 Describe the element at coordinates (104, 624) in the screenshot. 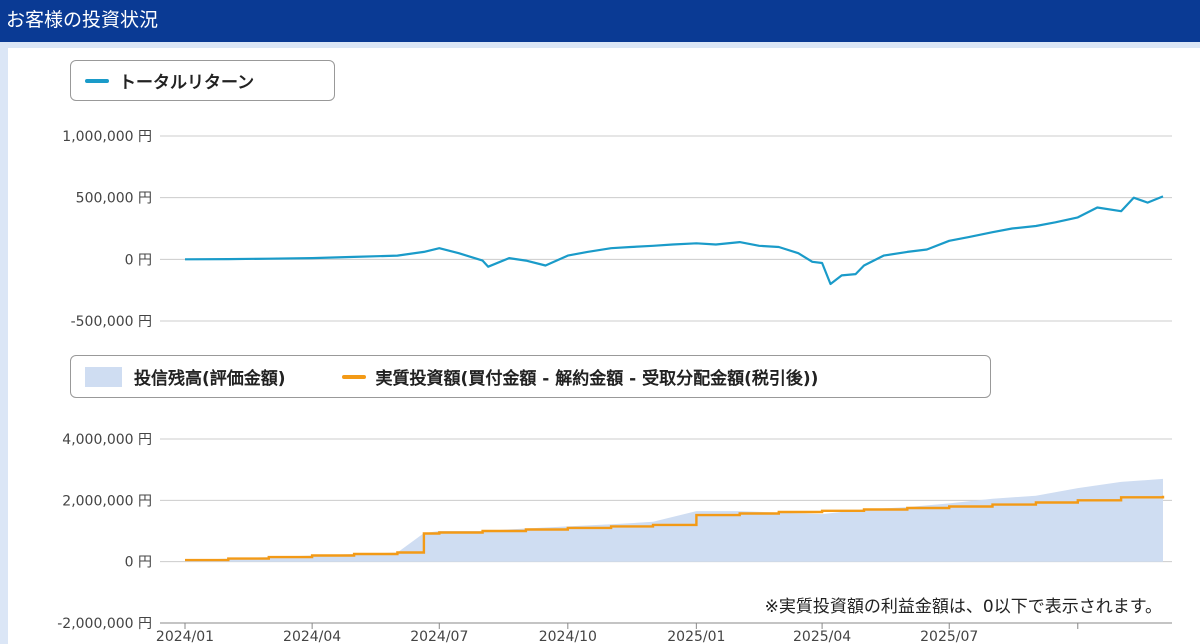

I see `y-tick-label-bottom: -2,000,000 円` at that location.